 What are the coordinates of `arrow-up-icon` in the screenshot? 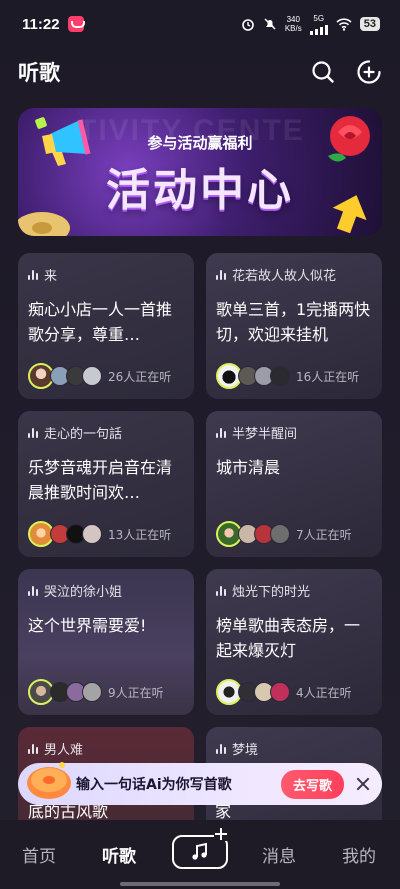 It's located at (349, 214).